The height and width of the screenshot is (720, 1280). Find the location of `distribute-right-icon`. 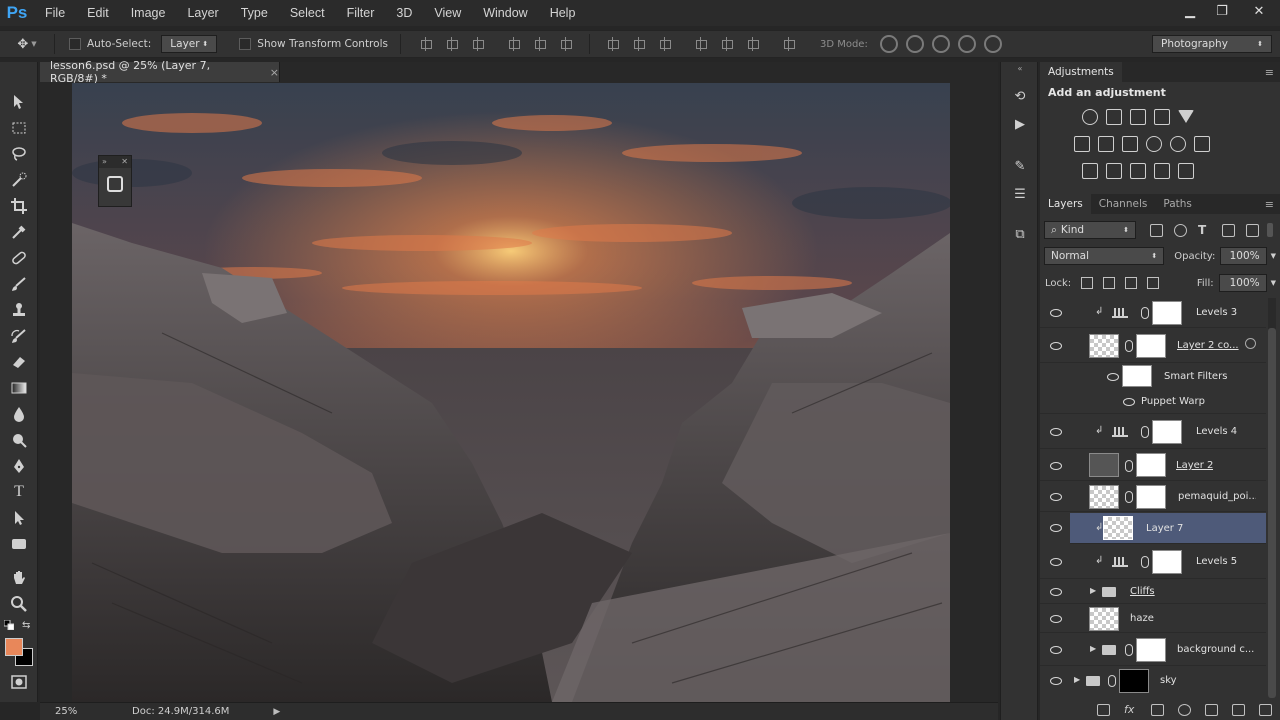

distribute-right-icon is located at coordinates (753, 44).